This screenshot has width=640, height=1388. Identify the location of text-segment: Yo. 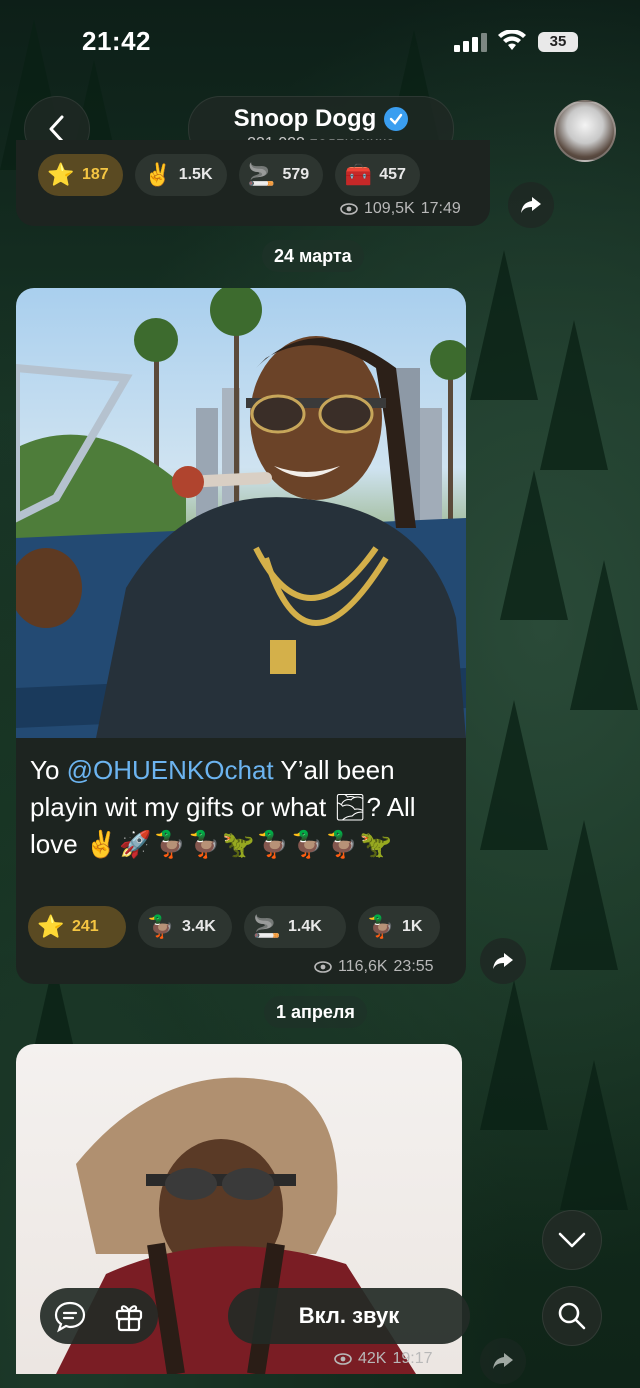
(48, 770).